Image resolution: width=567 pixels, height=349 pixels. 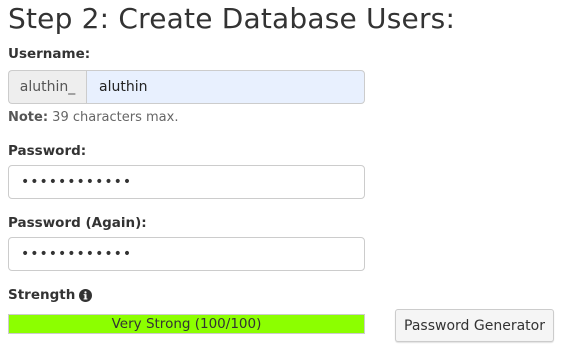 I want to click on username-label: Username:, so click(x=49, y=54).